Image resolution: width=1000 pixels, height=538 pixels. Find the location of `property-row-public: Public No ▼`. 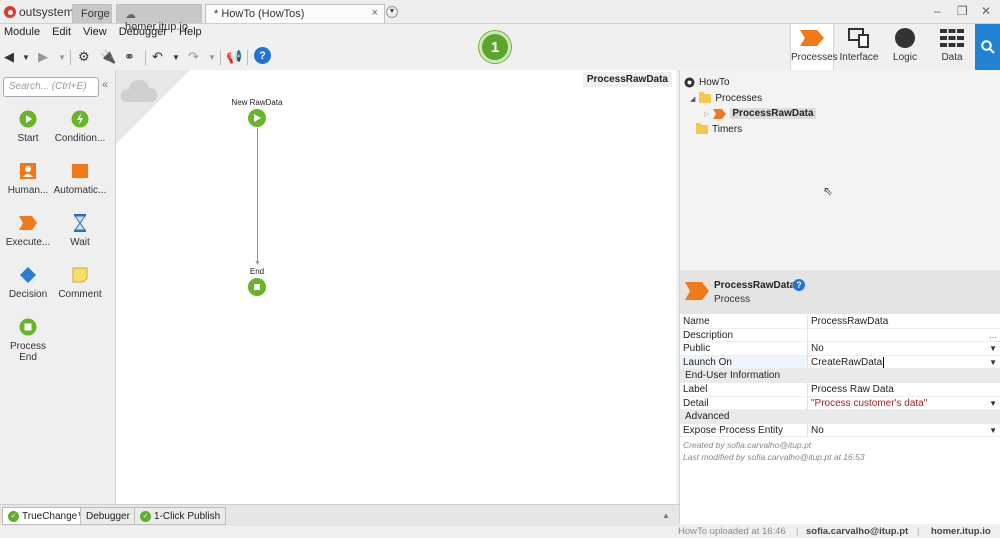

property-row-public: Public No ▼ is located at coordinates (840, 349).